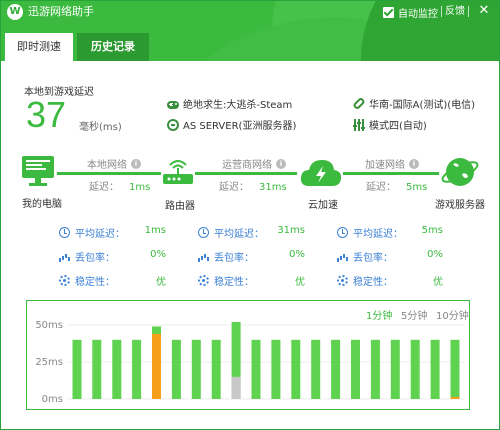 The image size is (500, 430). What do you see at coordinates (359, 103) in the screenshot?
I see `link-icon` at bounding box center [359, 103].